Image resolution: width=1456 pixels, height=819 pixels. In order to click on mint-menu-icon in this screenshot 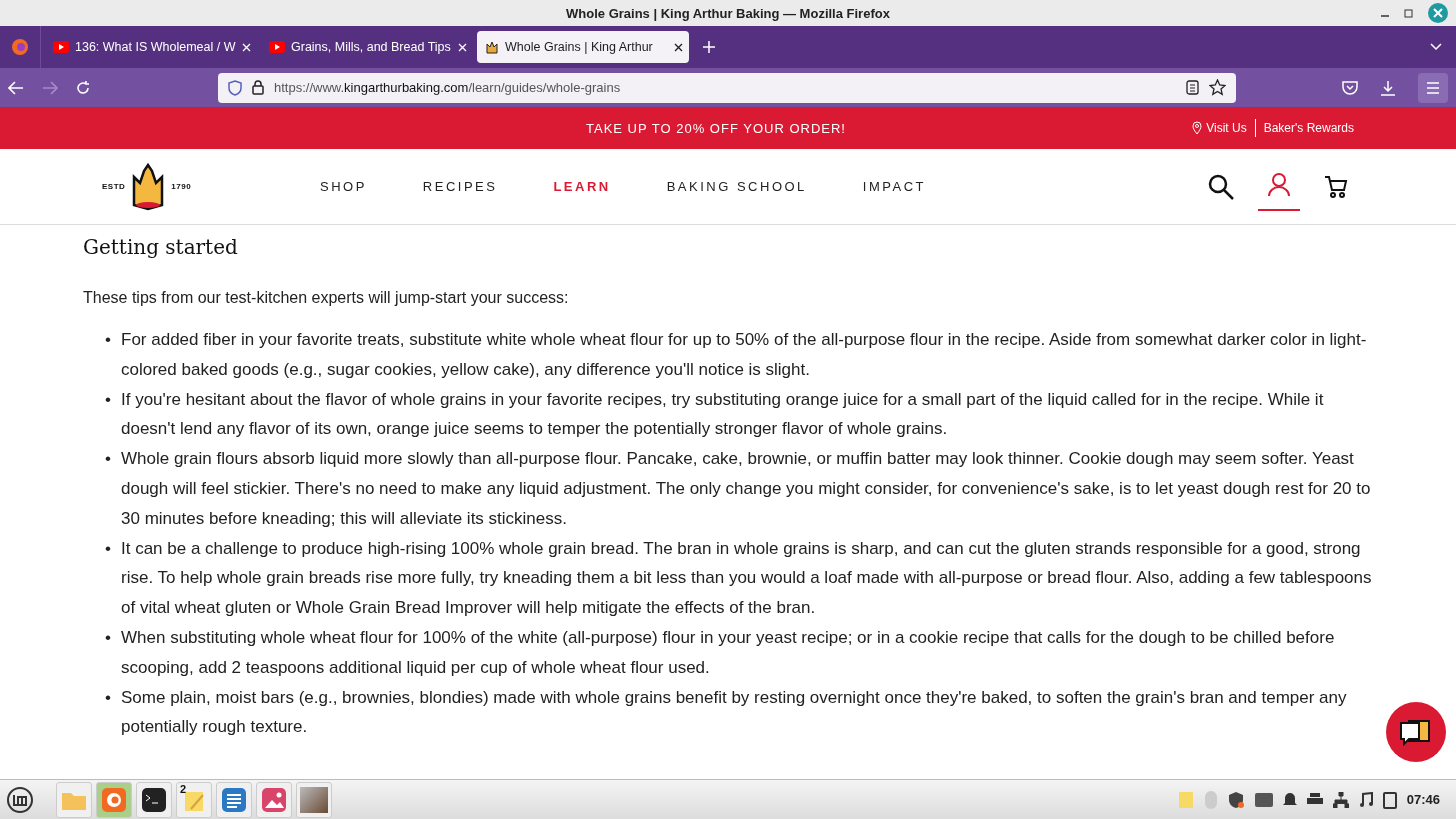, I will do `click(20, 799)`.